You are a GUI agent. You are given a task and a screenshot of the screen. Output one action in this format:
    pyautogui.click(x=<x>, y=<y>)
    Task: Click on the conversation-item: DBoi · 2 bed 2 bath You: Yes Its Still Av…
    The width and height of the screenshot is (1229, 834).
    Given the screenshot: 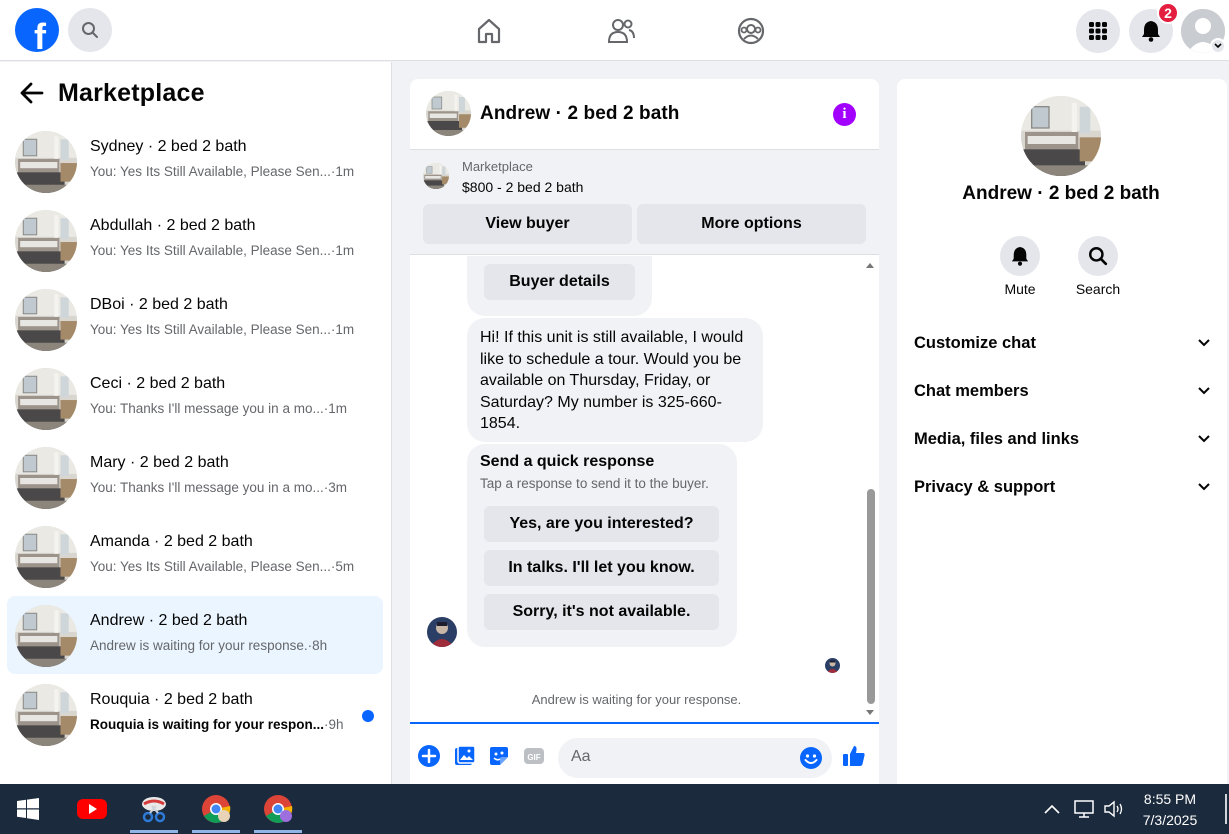 What is the action you would take?
    pyautogui.click(x=195, y=319)
    